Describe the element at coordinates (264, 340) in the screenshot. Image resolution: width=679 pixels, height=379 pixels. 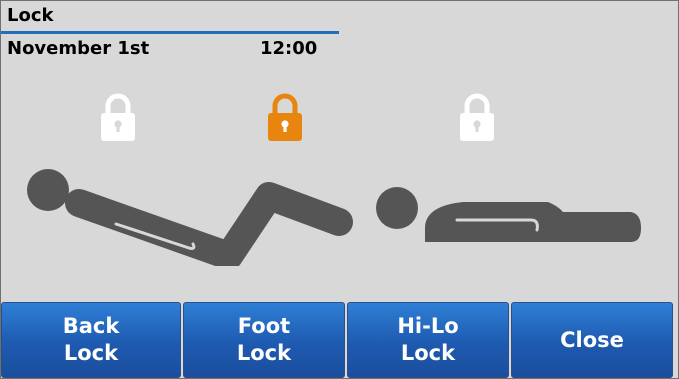
I see `foot-lock-button: Foot Lock` at that location.